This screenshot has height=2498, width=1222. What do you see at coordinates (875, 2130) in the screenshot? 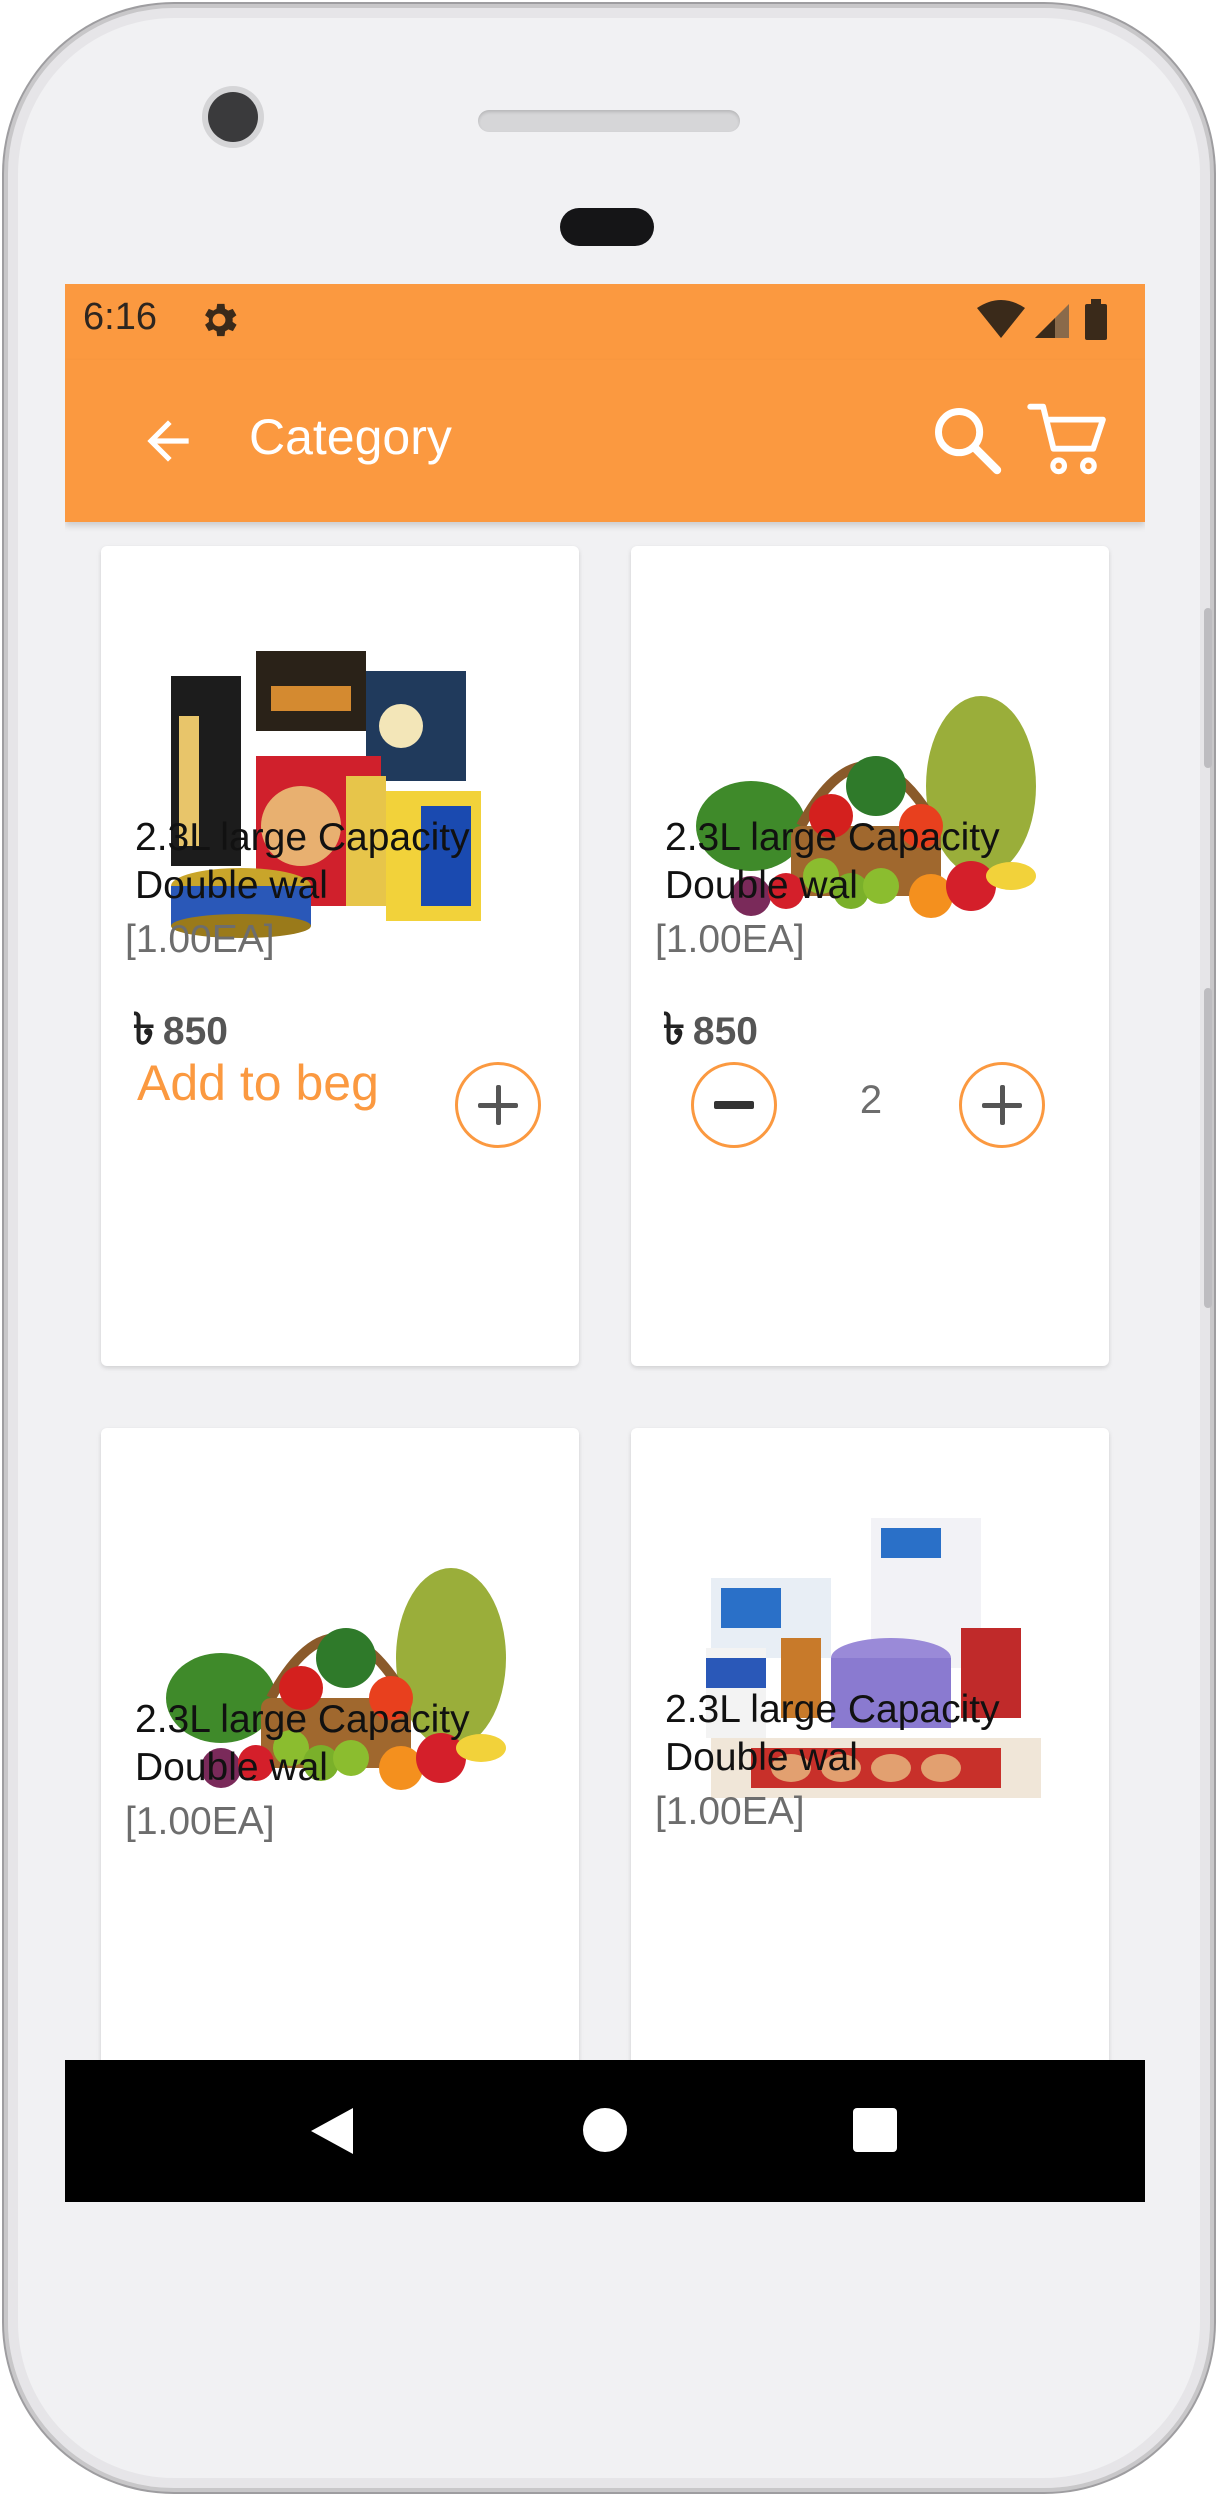
I see `nav-recents-square-icon` at bounding box center [875, 2130].